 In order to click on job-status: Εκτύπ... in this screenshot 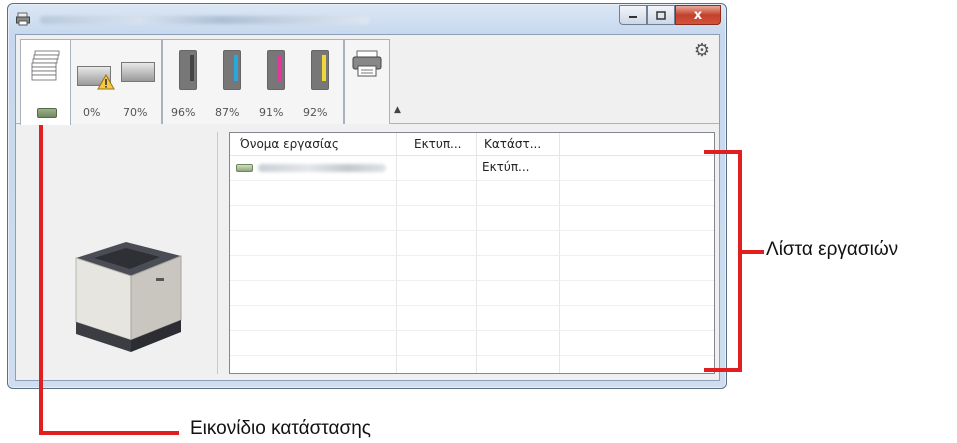, I will do `click(506, 167)`.